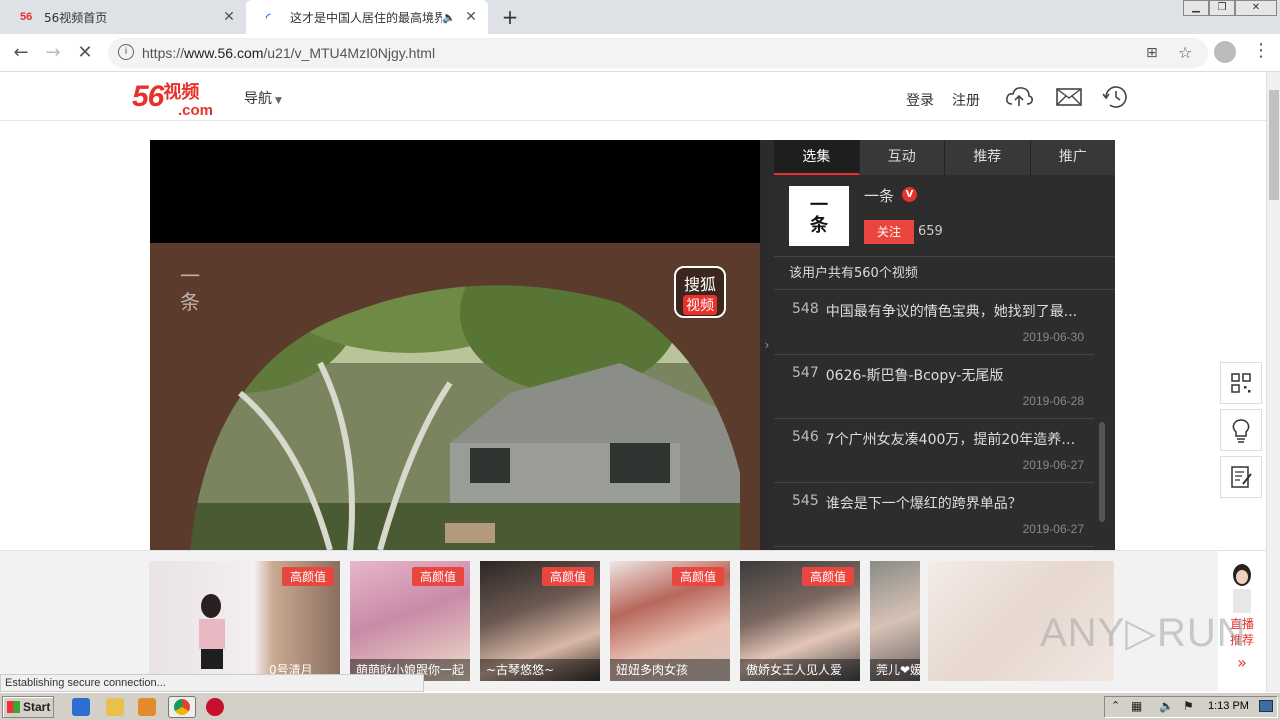 This screenshot has height=720, width=1280. What do you see at coordinates (930, 231) in the screenshot?
I see `follower-count: 659` at bounding box center [930, 231].